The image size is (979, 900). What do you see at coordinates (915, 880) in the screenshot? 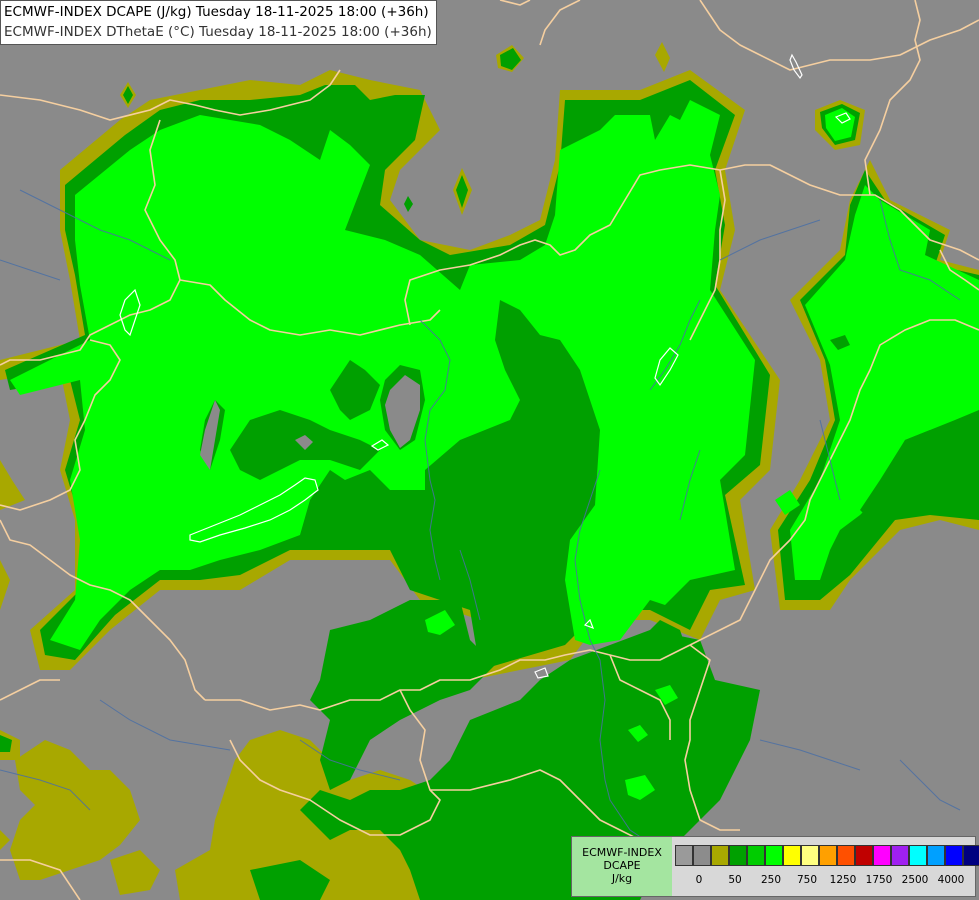
I see `legend-tick-label: 2500` at bounding box center [915, 880].